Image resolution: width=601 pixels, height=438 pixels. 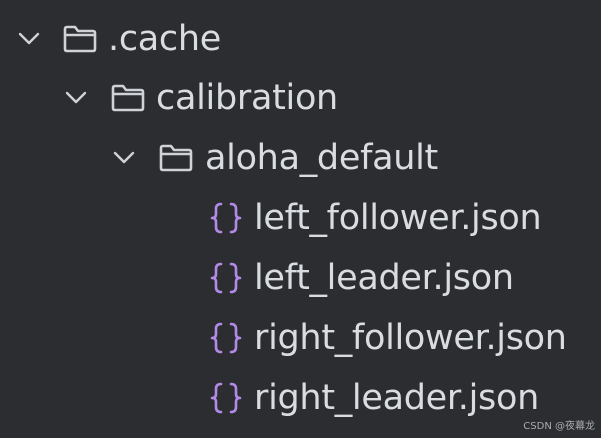 What do you see at coordinates (300, 39) in the screenshot?
I see `tree-item-cache-folder: .cache` at bounding box center [300, 39].